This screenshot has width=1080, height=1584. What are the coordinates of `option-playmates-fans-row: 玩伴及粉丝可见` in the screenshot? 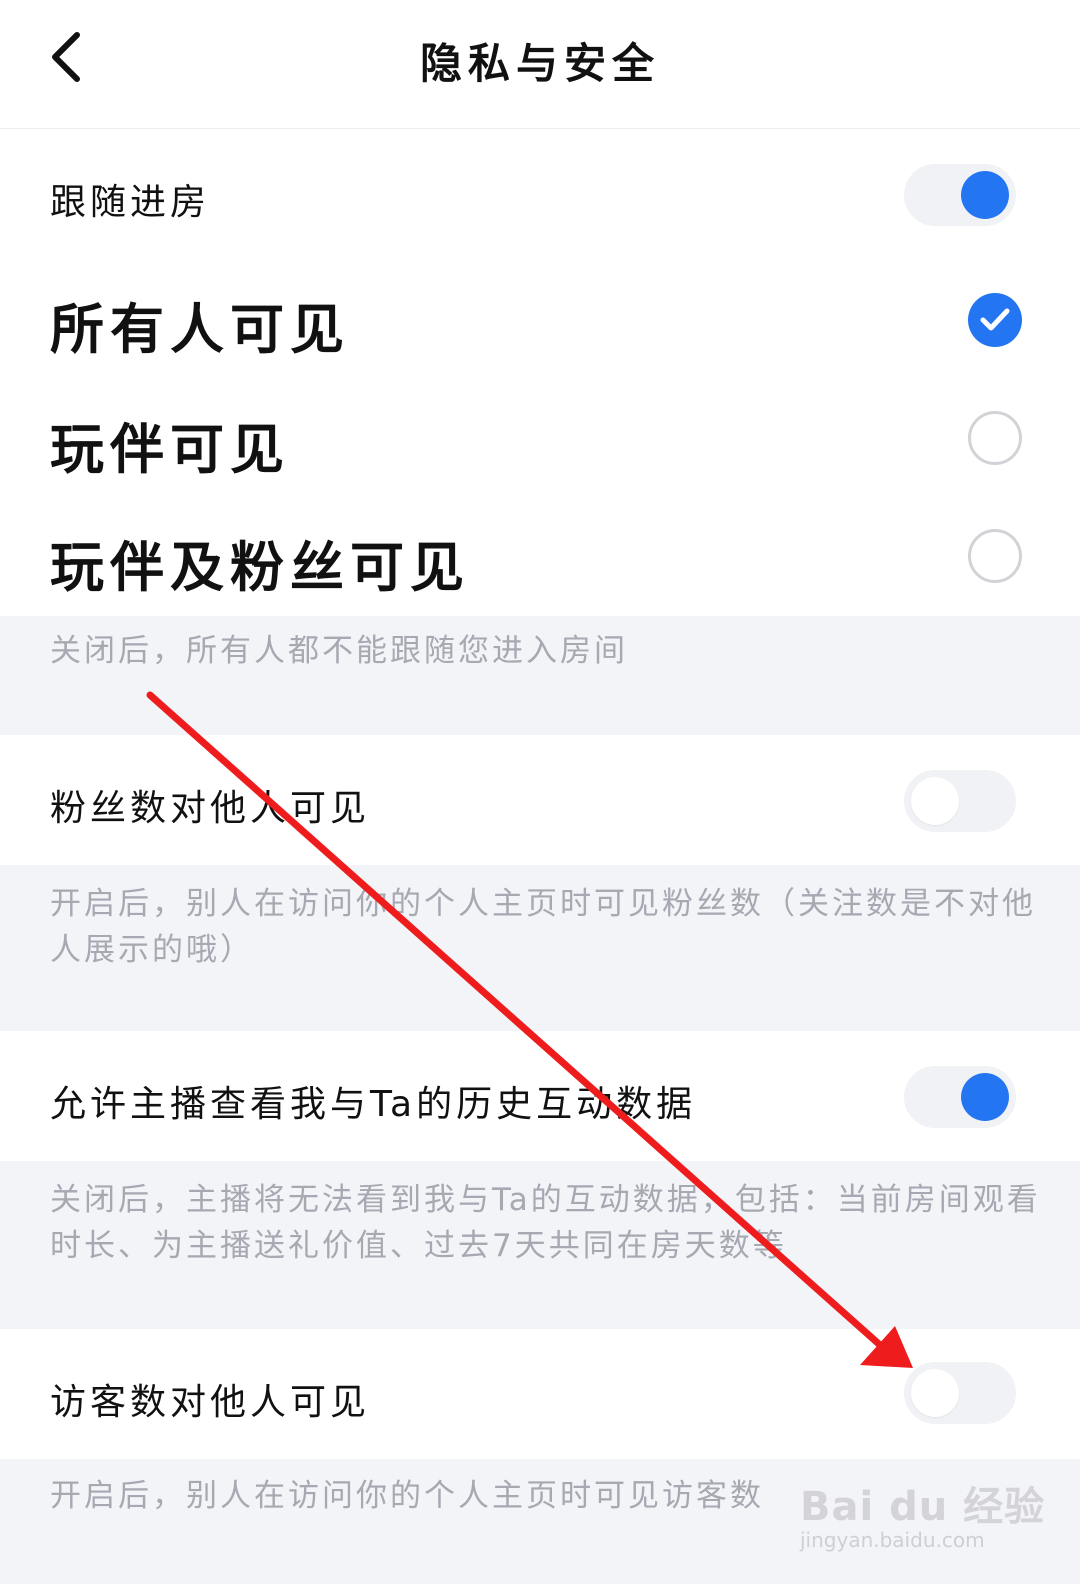 It's located at (540, 556).